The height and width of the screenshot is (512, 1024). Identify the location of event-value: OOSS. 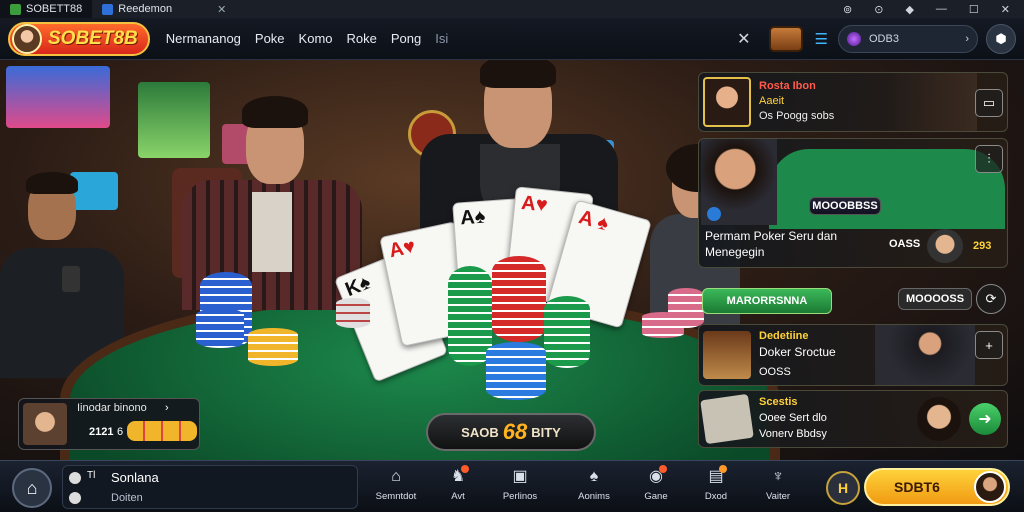
(775, 372).